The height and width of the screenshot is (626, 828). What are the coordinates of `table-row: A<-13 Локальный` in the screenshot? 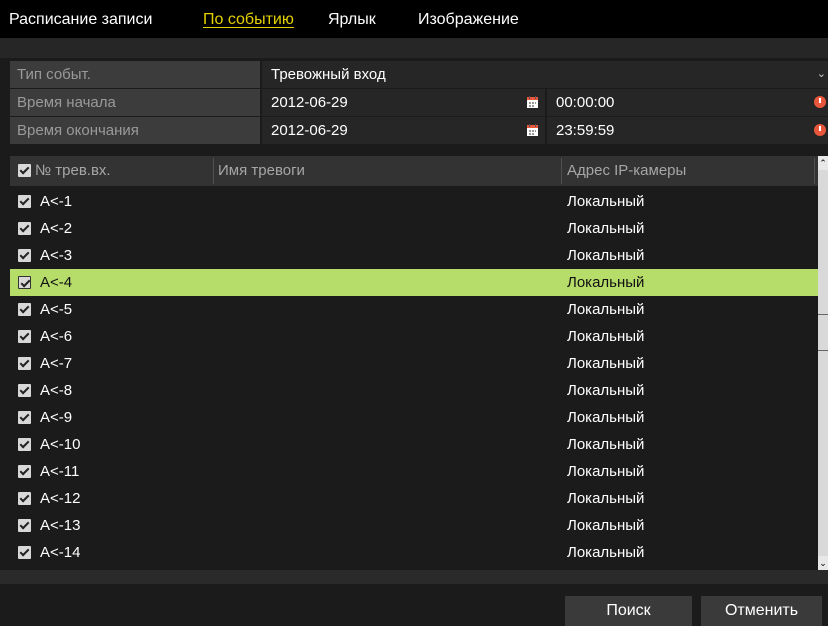 It's located at (414, 525).